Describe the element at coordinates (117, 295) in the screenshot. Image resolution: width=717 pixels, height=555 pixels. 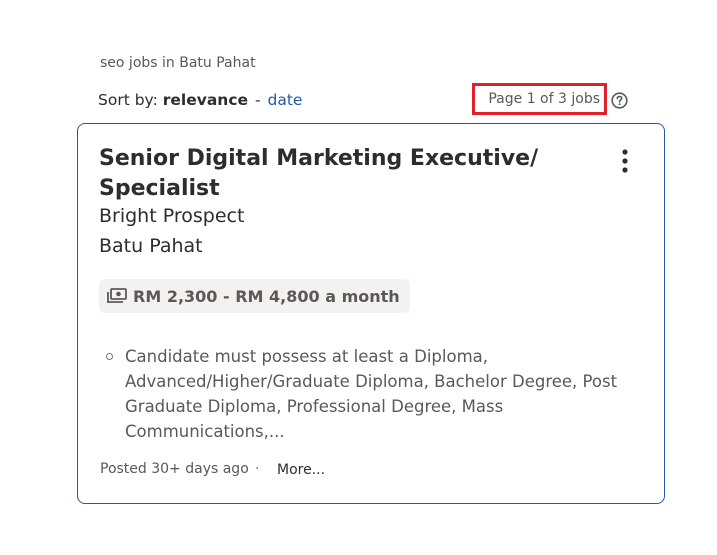
I see `money-icon` at that location.